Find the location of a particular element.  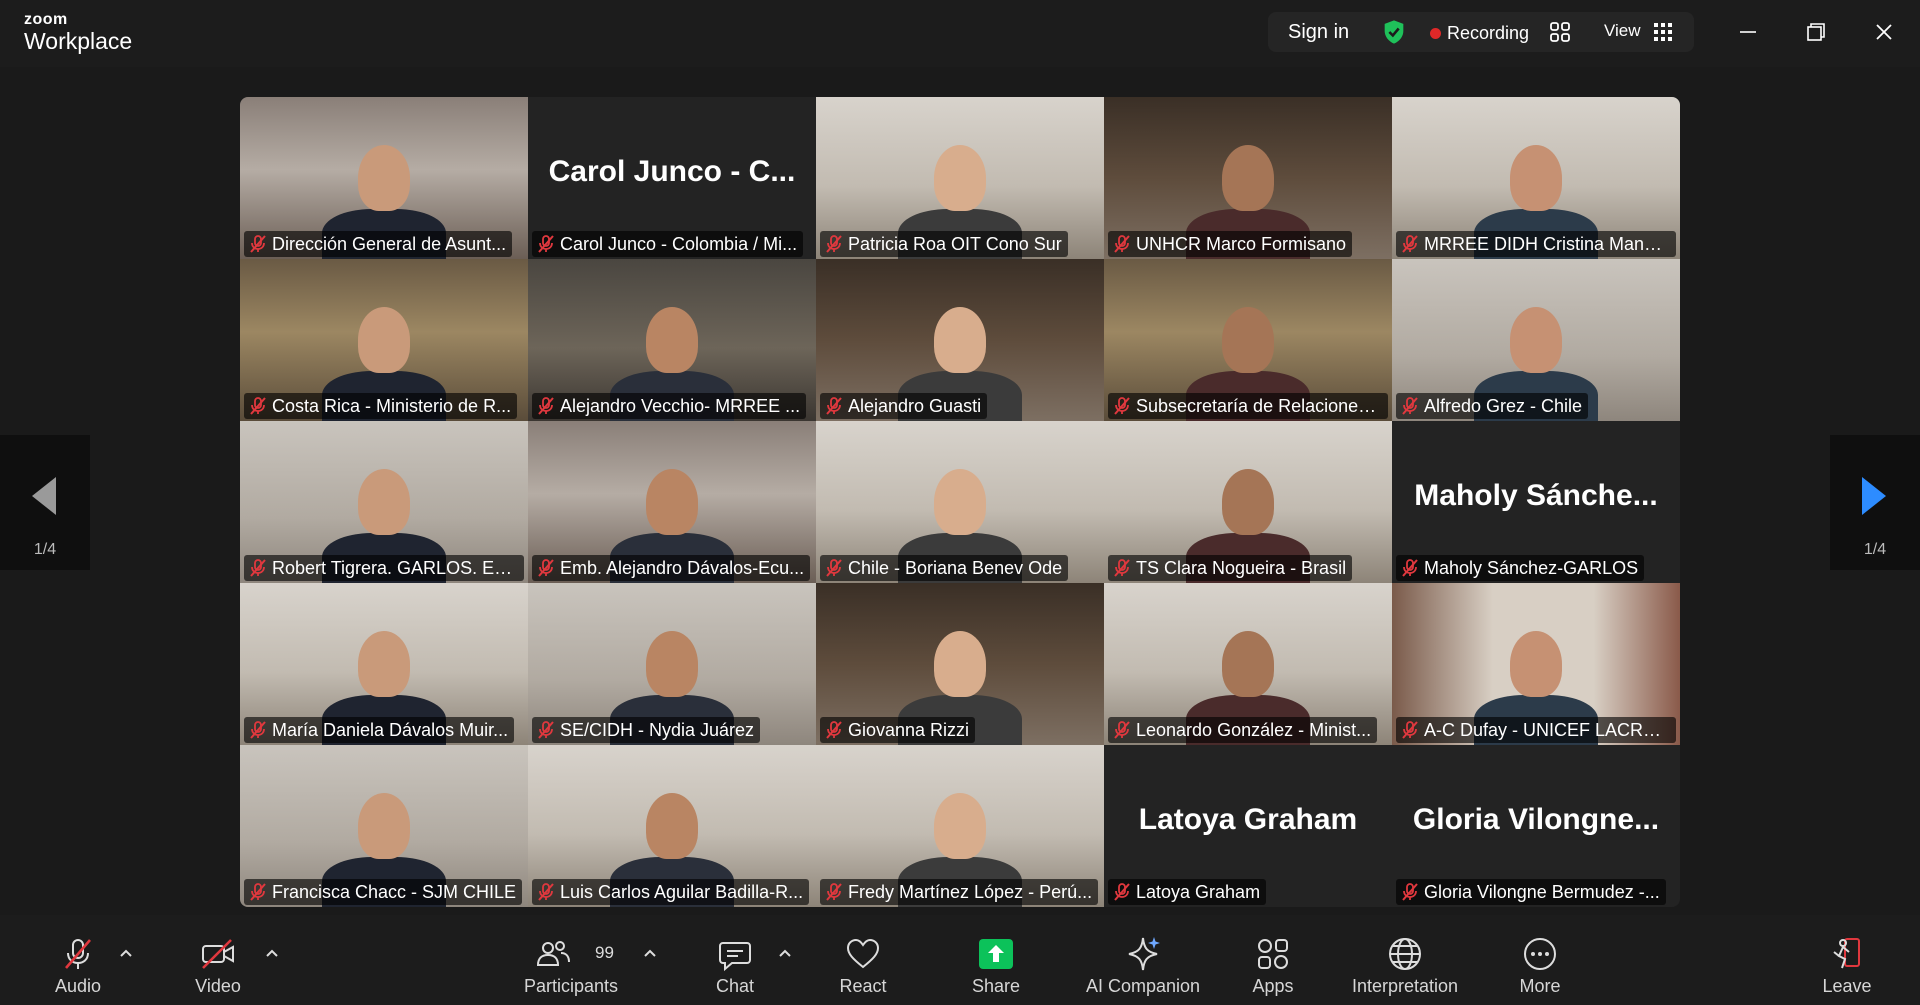

participant-name: Patricia Roa OIT Cono Sur is located at coordinates (955, 243).